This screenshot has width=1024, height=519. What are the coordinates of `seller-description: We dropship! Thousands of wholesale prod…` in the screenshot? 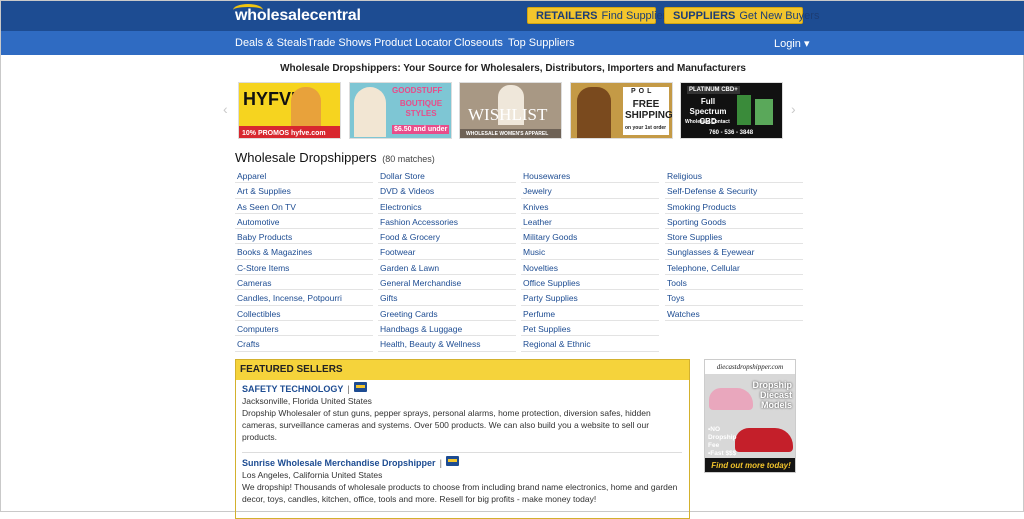 It's located at (460, 493).